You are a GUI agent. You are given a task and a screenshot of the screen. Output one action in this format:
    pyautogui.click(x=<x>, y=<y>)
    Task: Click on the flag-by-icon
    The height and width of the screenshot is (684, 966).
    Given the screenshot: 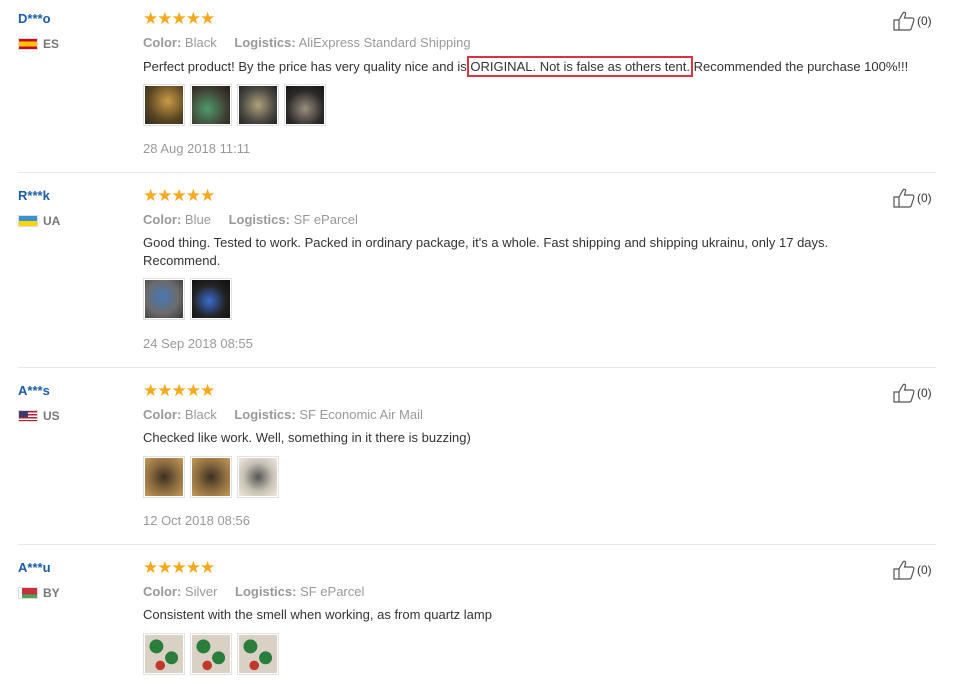 What is the action you would take?
    pyautogui.click(x=28, y=593)
    